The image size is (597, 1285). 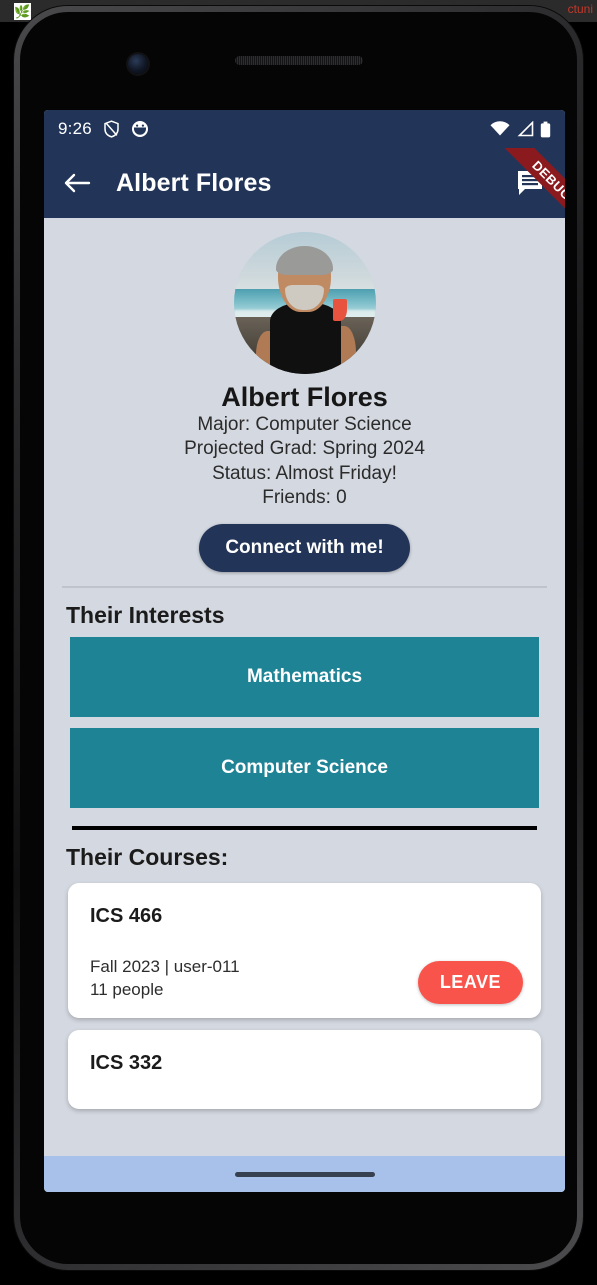 I want to click on interest-item-computer-science: Computer Science, so click(x=304, y=768).